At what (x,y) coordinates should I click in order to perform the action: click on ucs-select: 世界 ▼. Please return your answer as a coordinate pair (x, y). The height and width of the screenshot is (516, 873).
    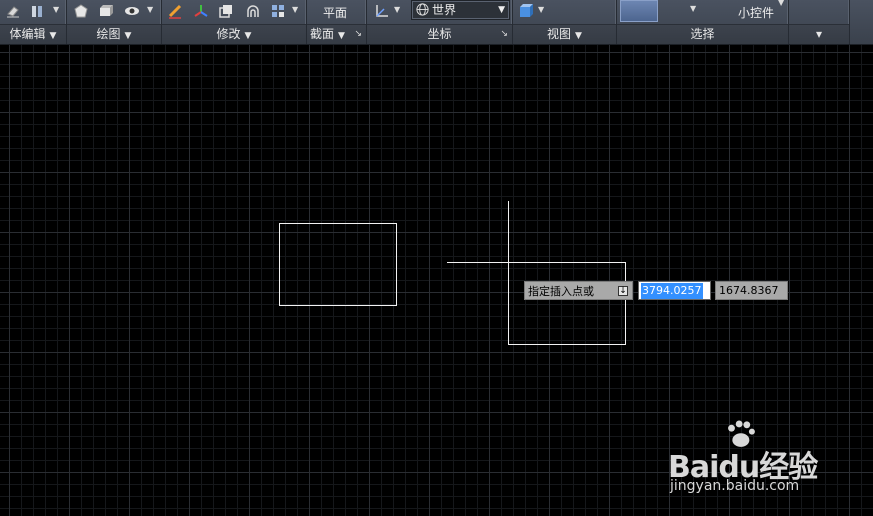
    Looking at the image, I should click on (460, 10).